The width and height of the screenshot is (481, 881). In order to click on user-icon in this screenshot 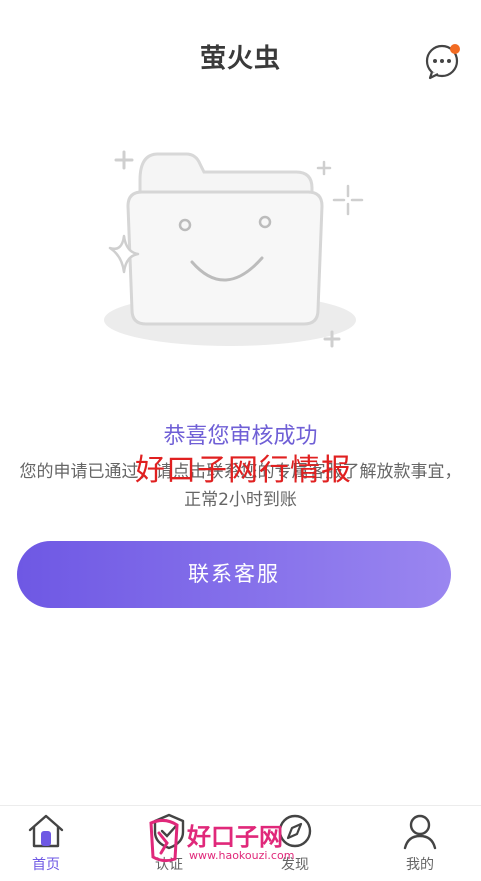, I will do `click(420, 832)`.